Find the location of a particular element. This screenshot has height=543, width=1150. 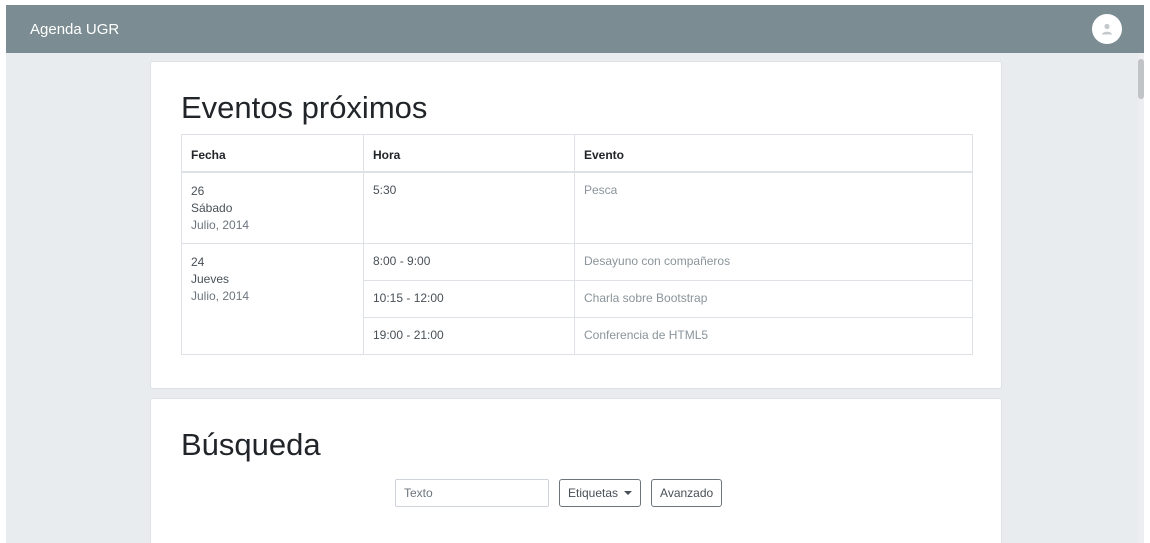

event-cell: Charla sobre Bootstrap is located at coordinates (773, 299).